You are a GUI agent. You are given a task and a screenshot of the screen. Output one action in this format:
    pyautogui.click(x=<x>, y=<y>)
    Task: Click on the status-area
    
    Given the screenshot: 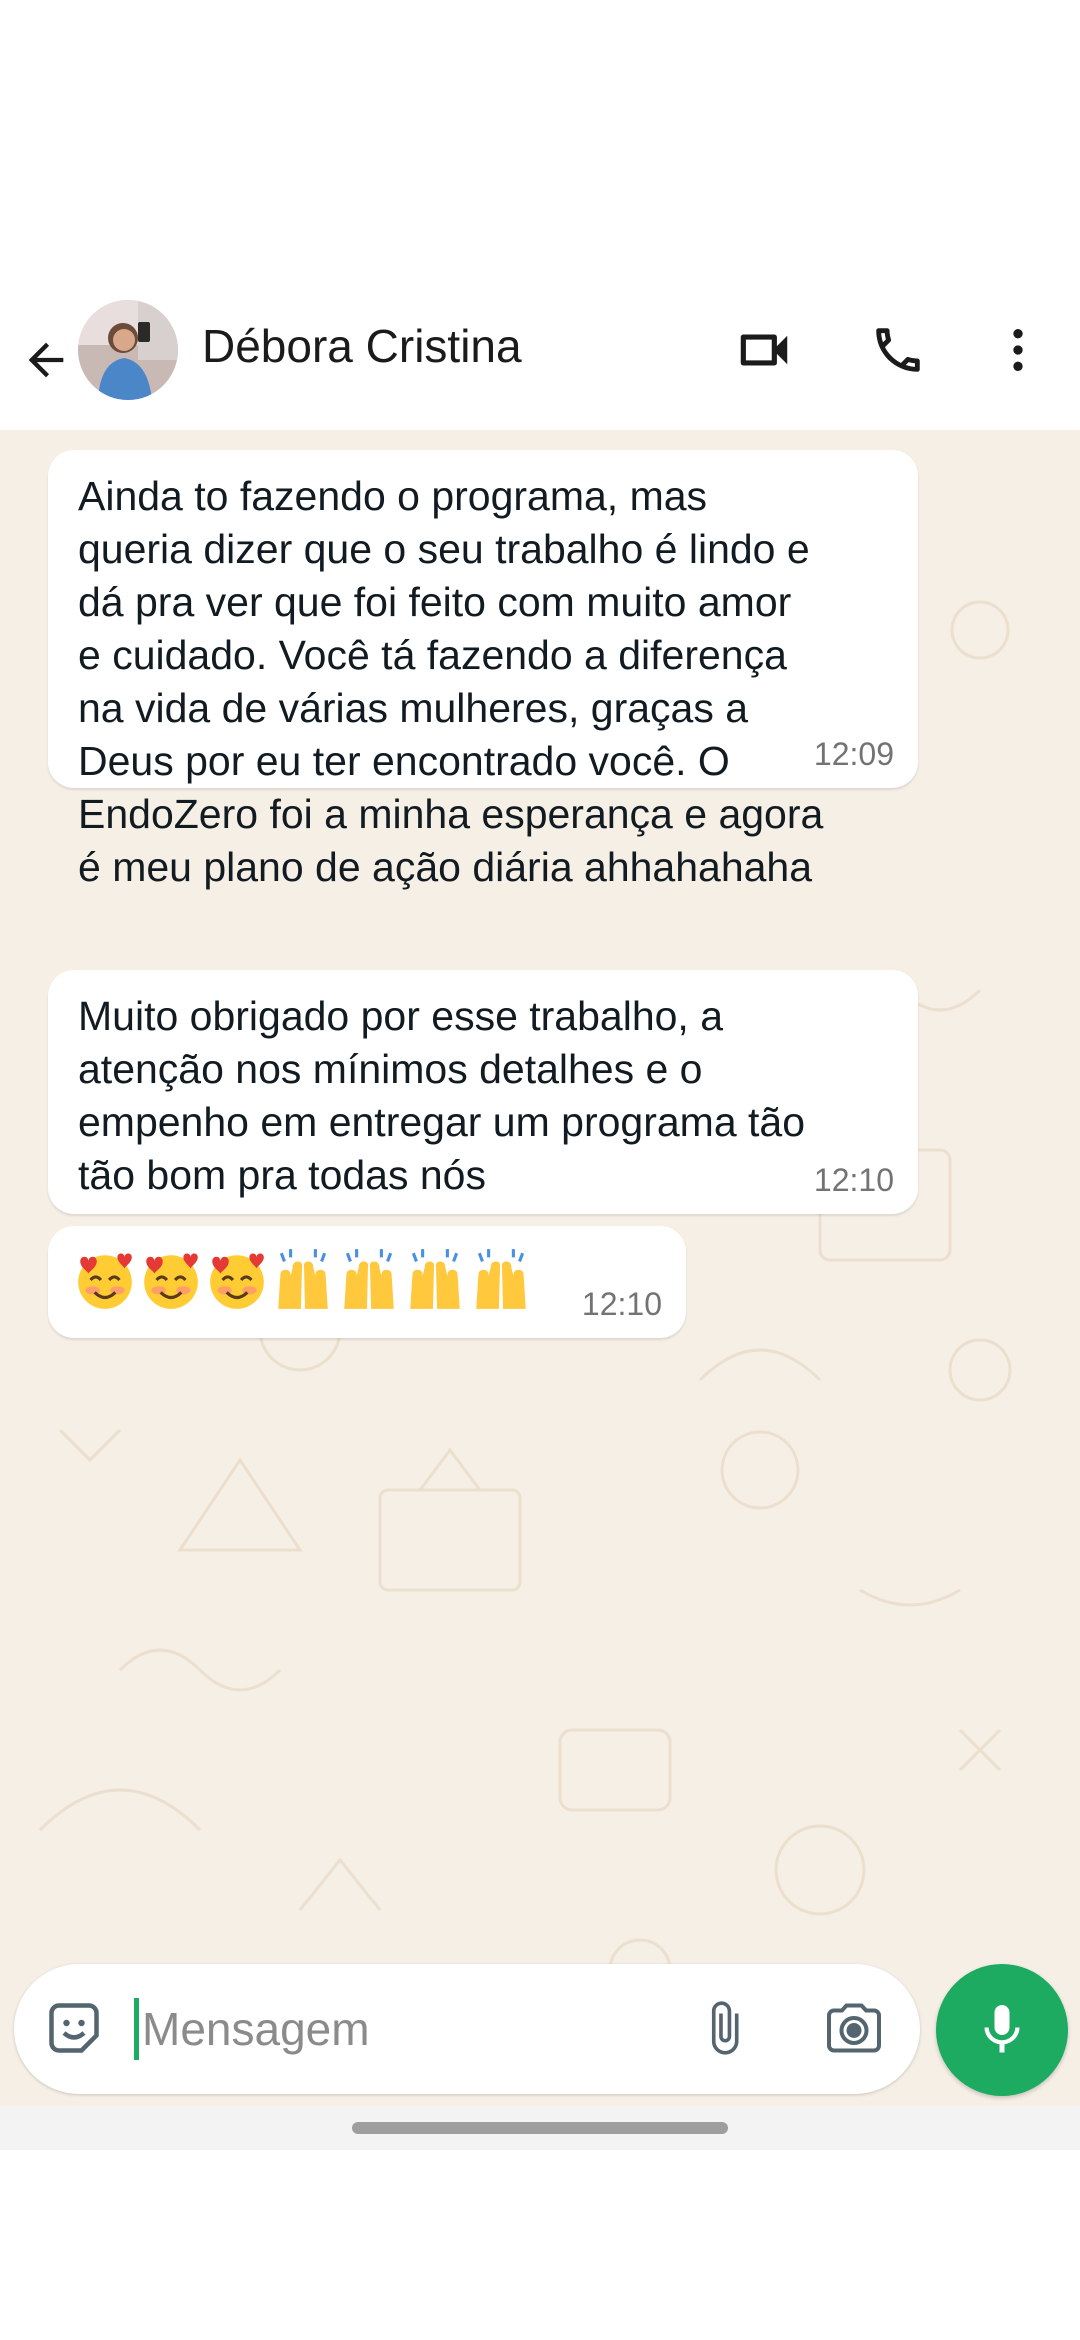 What is the action you would take?
    pyautogui.click(x=540, y=145)
    